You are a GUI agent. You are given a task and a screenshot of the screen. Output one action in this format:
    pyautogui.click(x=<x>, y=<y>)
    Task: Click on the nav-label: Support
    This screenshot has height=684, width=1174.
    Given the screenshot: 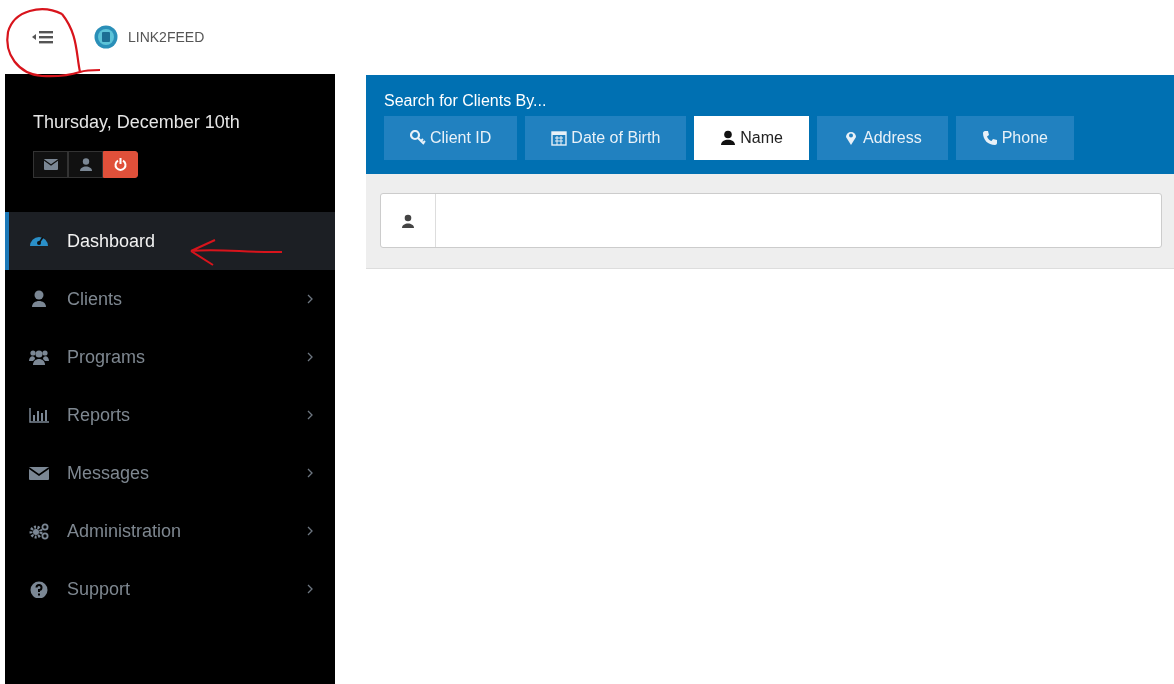 What is the action you would take?
    pyautogui.click(x=99, y=589)
    